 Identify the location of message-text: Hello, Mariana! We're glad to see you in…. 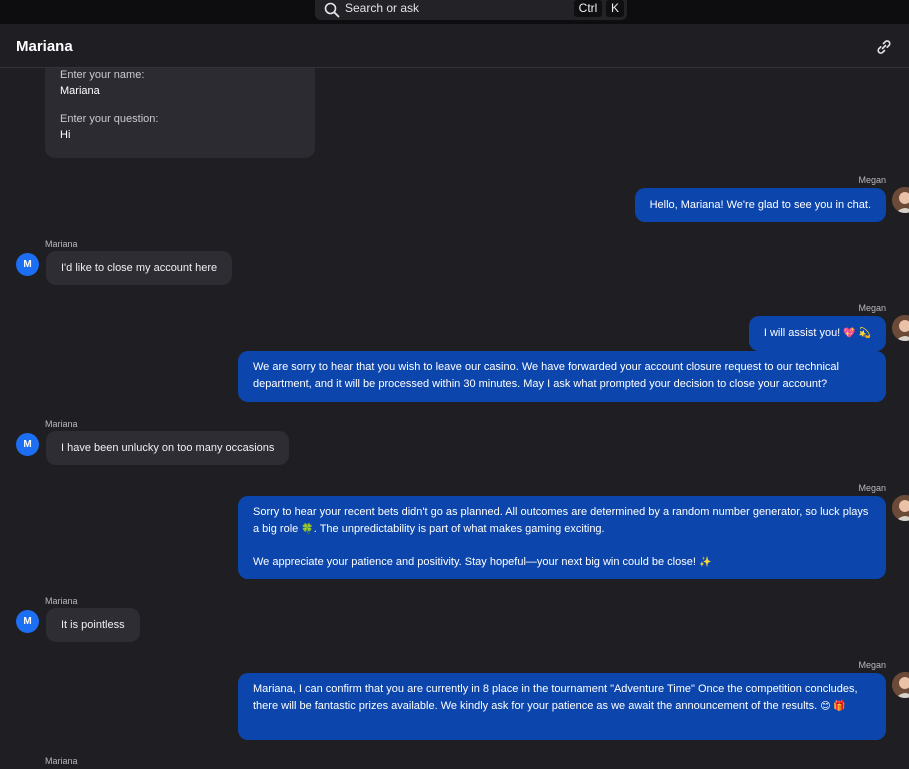
(760, 205).